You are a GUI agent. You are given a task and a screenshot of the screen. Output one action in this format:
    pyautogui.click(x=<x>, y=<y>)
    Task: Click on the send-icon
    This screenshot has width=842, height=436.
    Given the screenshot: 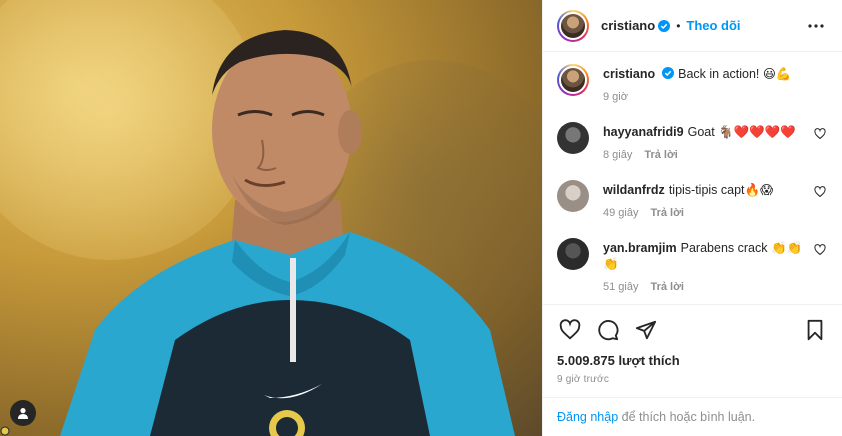 What is the action you would take?
    pyautogui.click(x=646, y=330)
    